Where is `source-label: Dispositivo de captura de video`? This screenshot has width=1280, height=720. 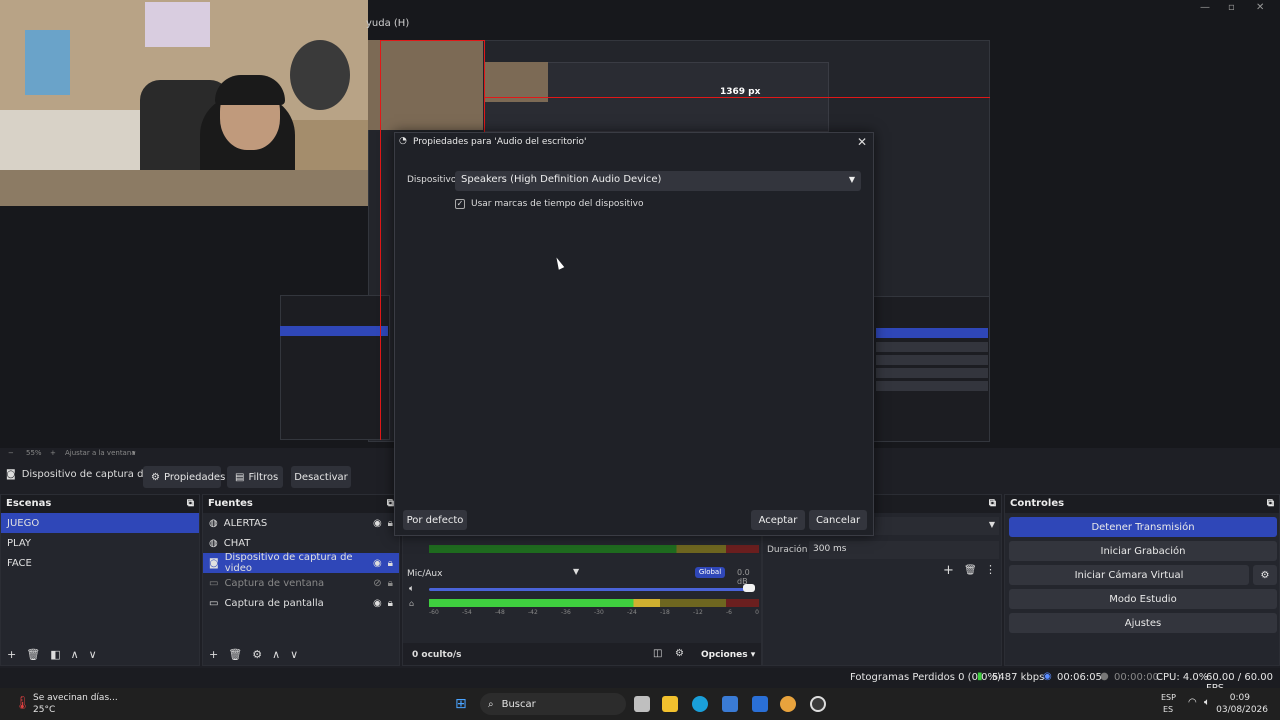
source-label: Dispositivo de captura de video is located at coordinates (288, 563).